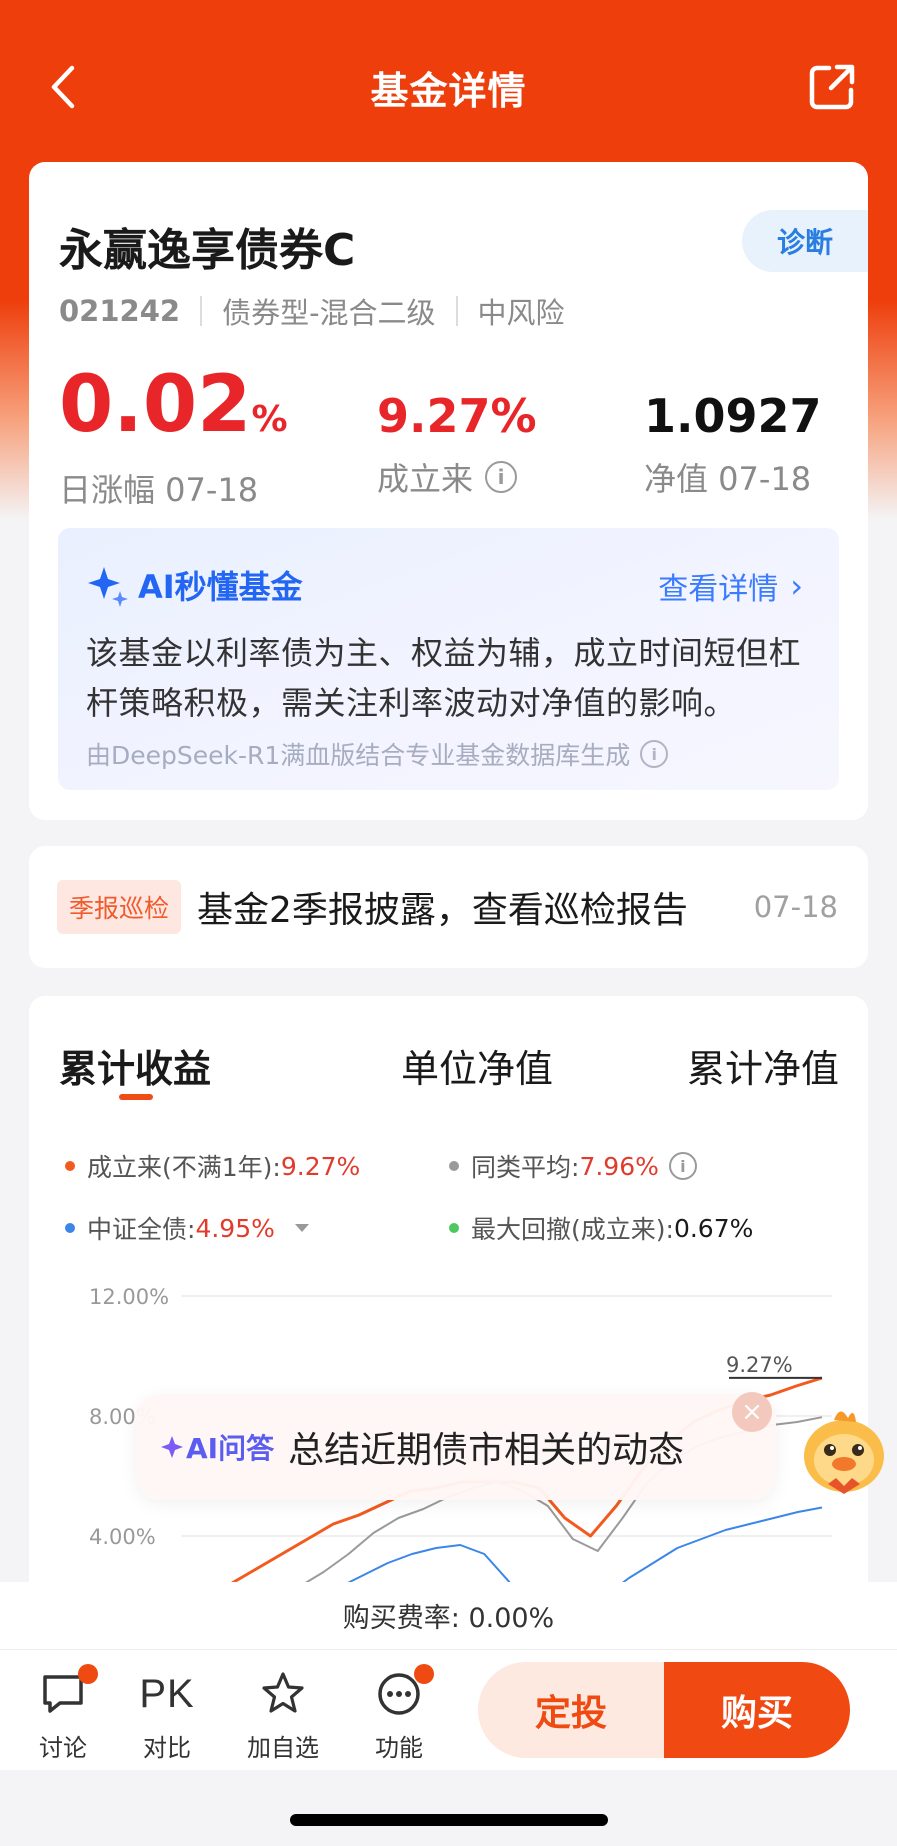  What do you see at coordinates (220, 587) in the screenshot?
I see `ai-summary-title-text: AI秒懂基金` at bounding box center [220, 587].